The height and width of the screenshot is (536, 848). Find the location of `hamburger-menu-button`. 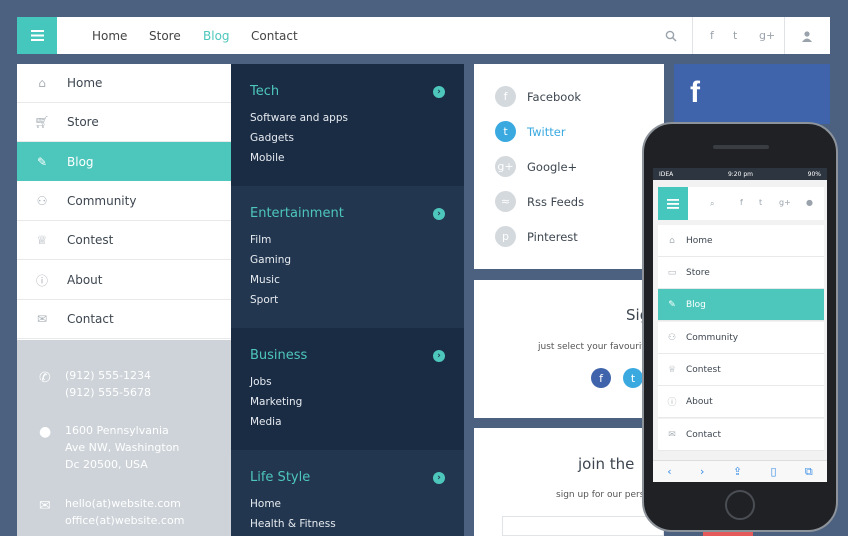

hamburger-menu-button is located at coordinates (37, 35).